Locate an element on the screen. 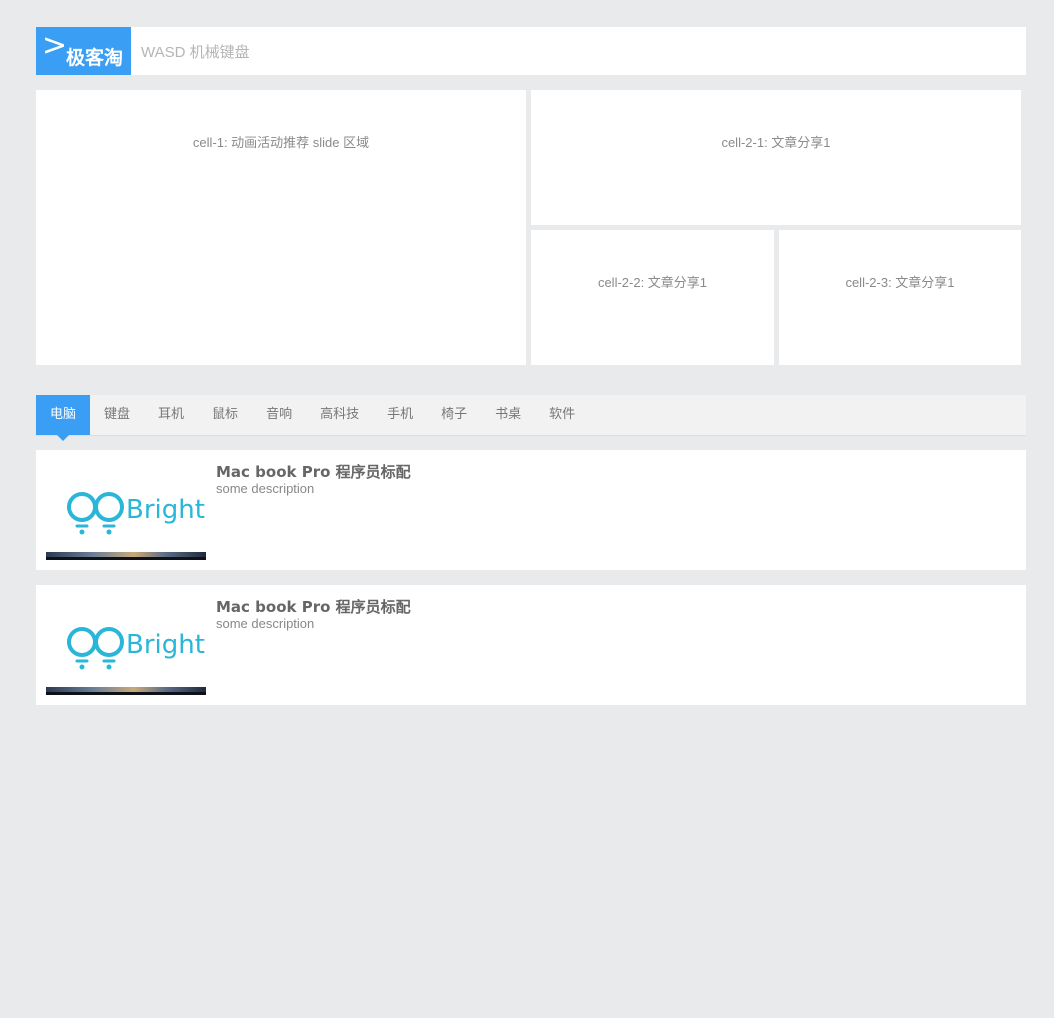 Image resolution: width=1054 pixels, height=1018 pixels. tab-headphones: 耳机 is located at coordinates (171, 415).